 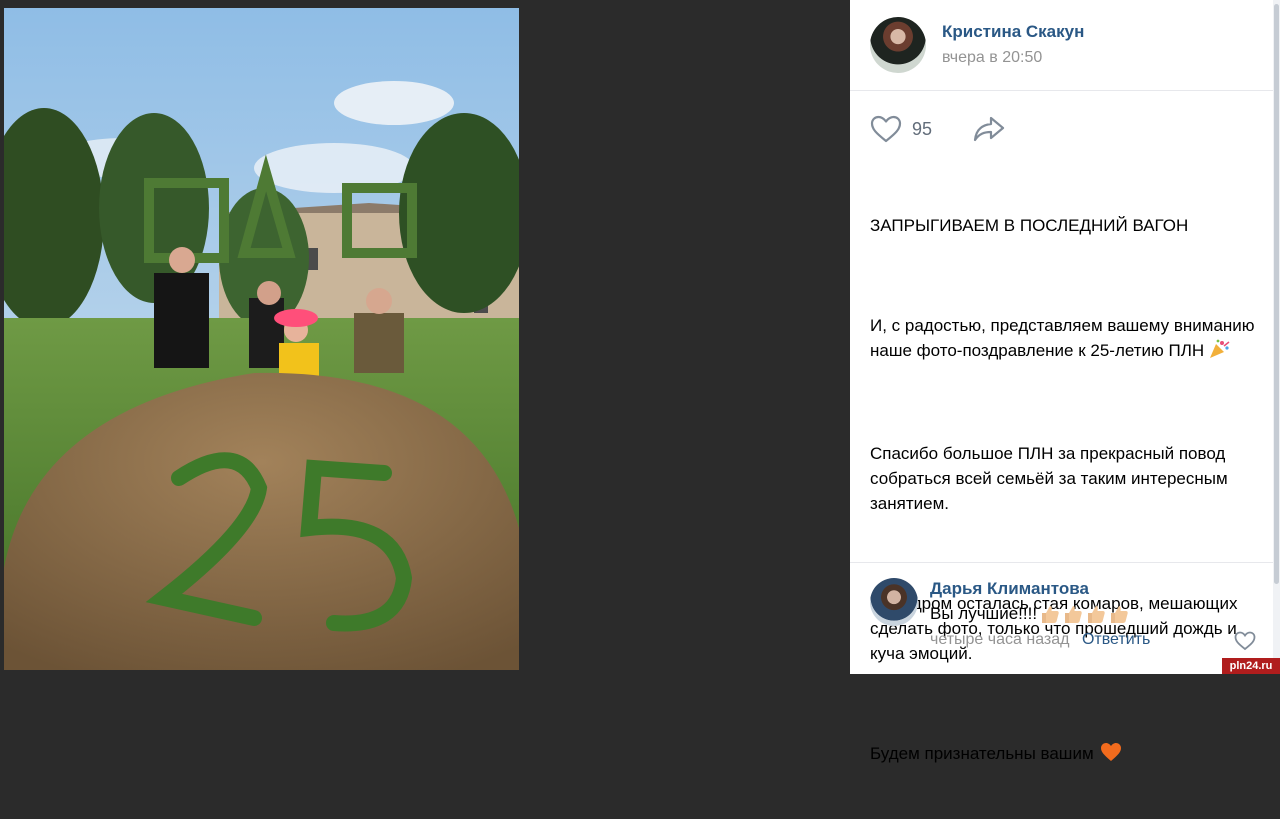 What do you see at coordinates (1251, 666) in the screenshot?
I see `site-watermark: pln24.ru` at bounding box center [1251, 666].